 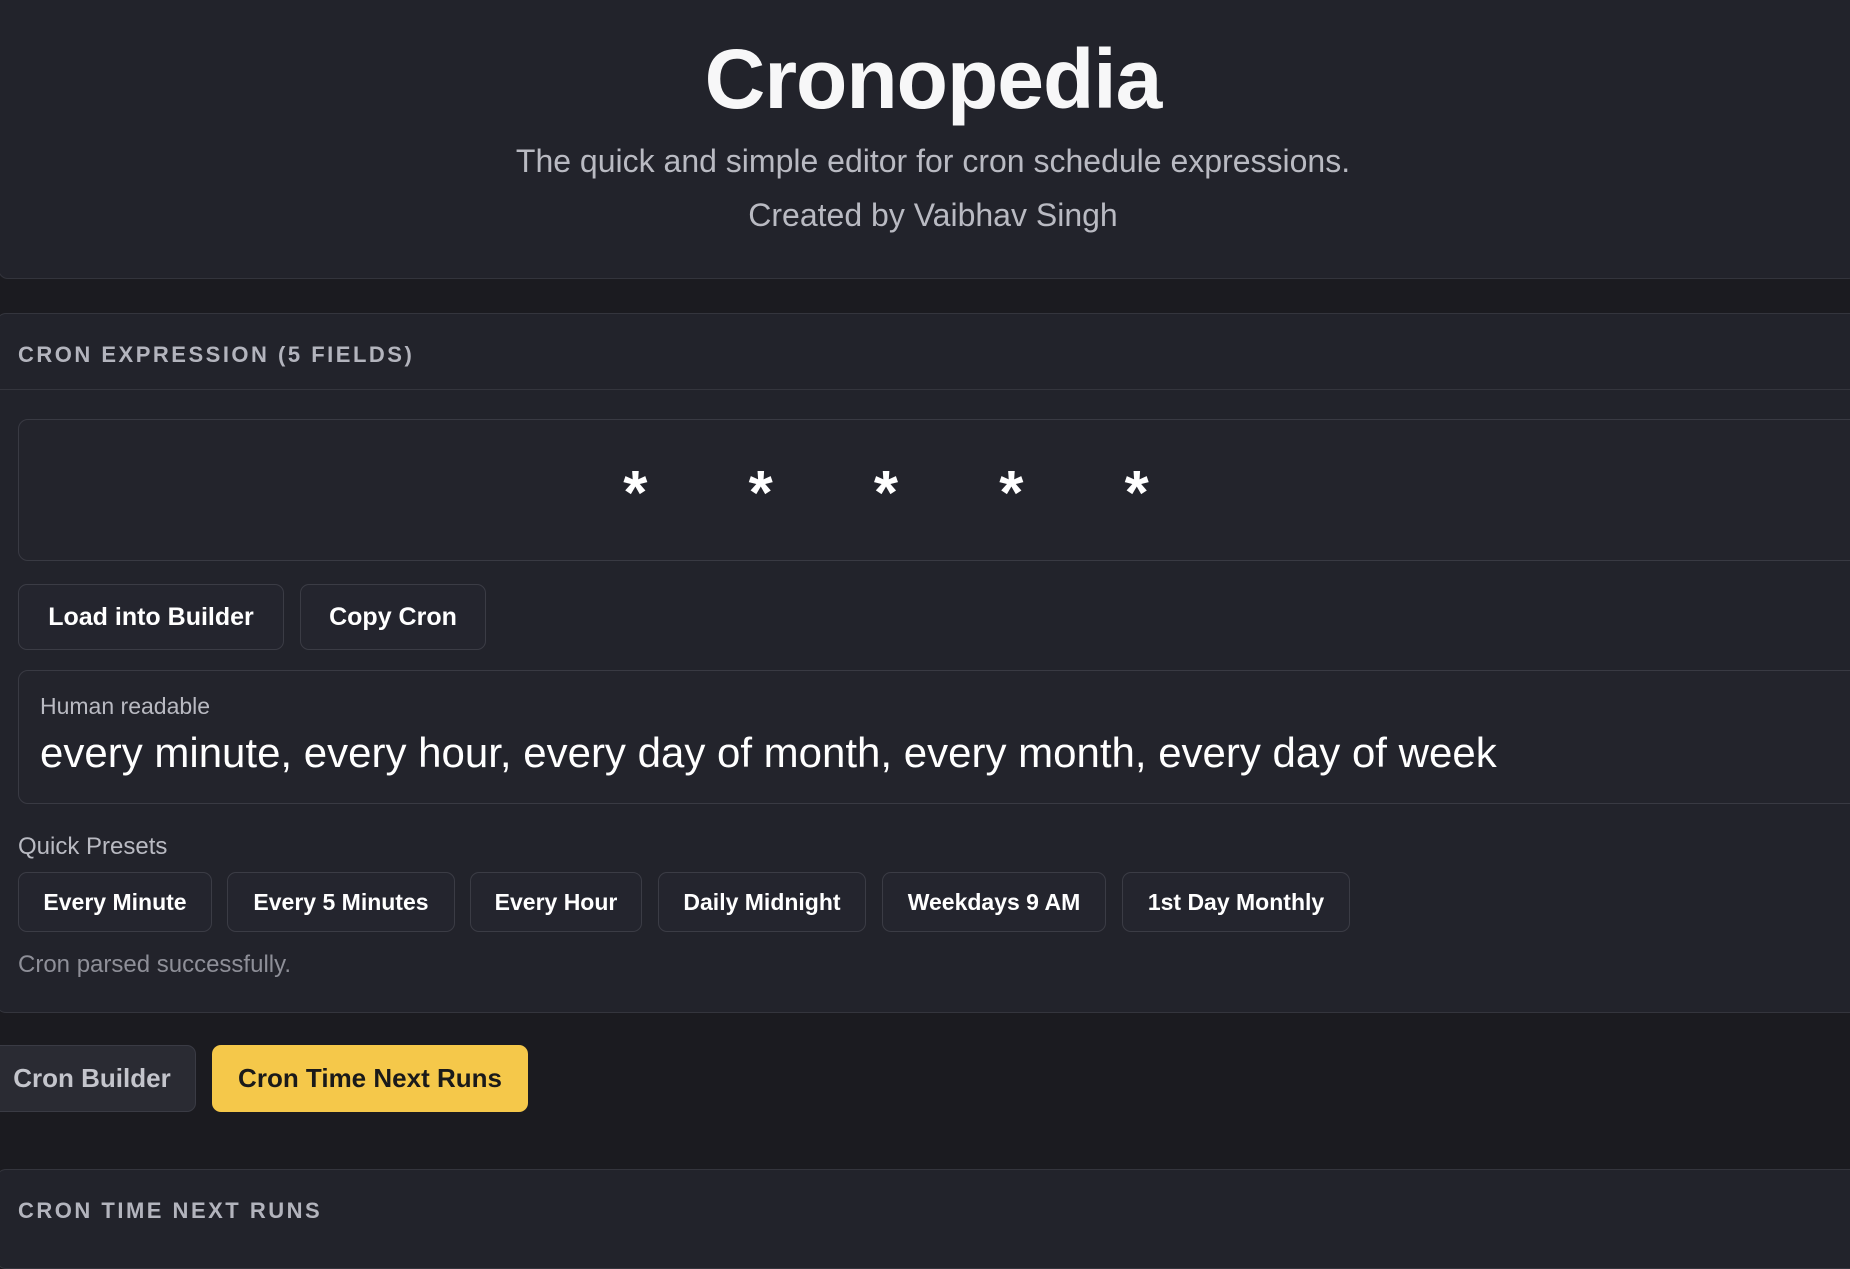 I want to click on copy-cron-button: Copy Cron, so click(x=393, y=617).